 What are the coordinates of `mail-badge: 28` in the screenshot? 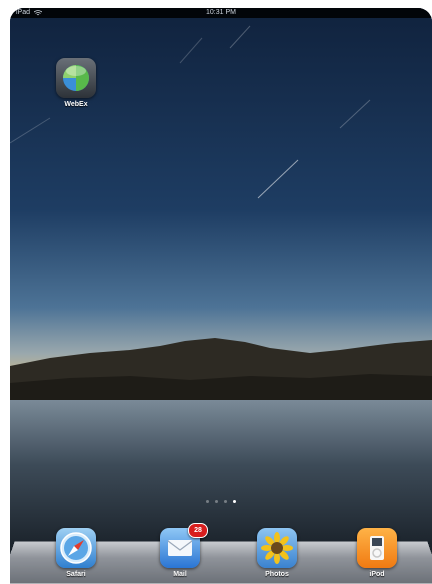 It's located at (198, 530).